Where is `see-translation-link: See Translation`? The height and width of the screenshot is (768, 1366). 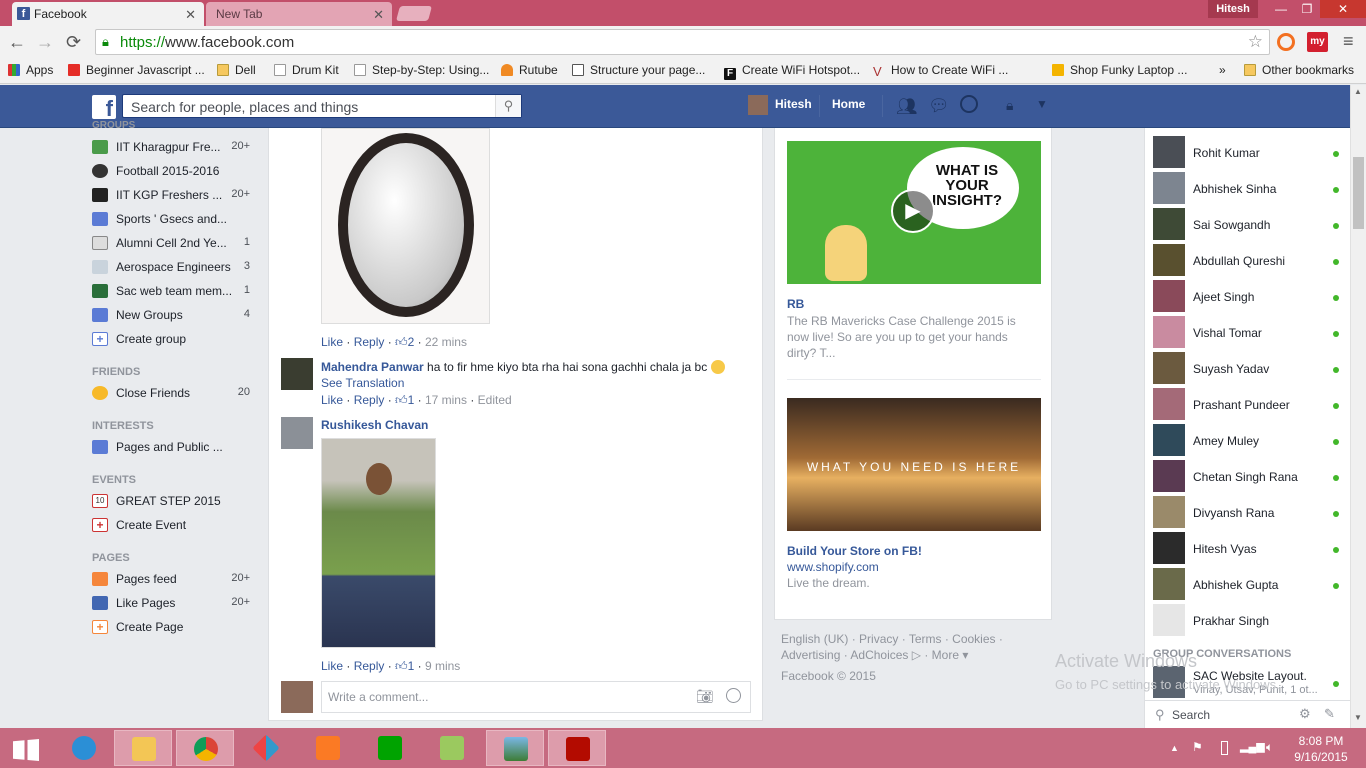
see-translation-link: See Translation is located at coordinates (362, 383).